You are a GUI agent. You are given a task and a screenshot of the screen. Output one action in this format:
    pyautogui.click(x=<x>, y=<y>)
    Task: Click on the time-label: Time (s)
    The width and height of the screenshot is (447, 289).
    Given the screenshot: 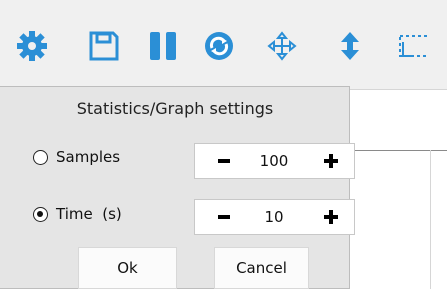 What is the action you would take?
    pyautogui.click(x=89, y=214)
    